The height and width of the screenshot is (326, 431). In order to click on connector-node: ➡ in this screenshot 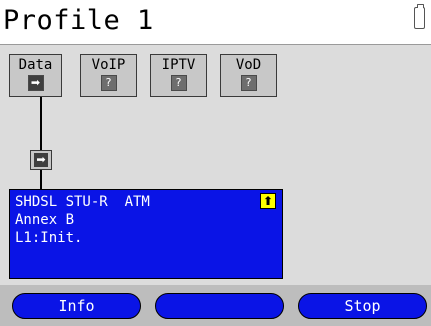, I will do `click(41, 160)`.